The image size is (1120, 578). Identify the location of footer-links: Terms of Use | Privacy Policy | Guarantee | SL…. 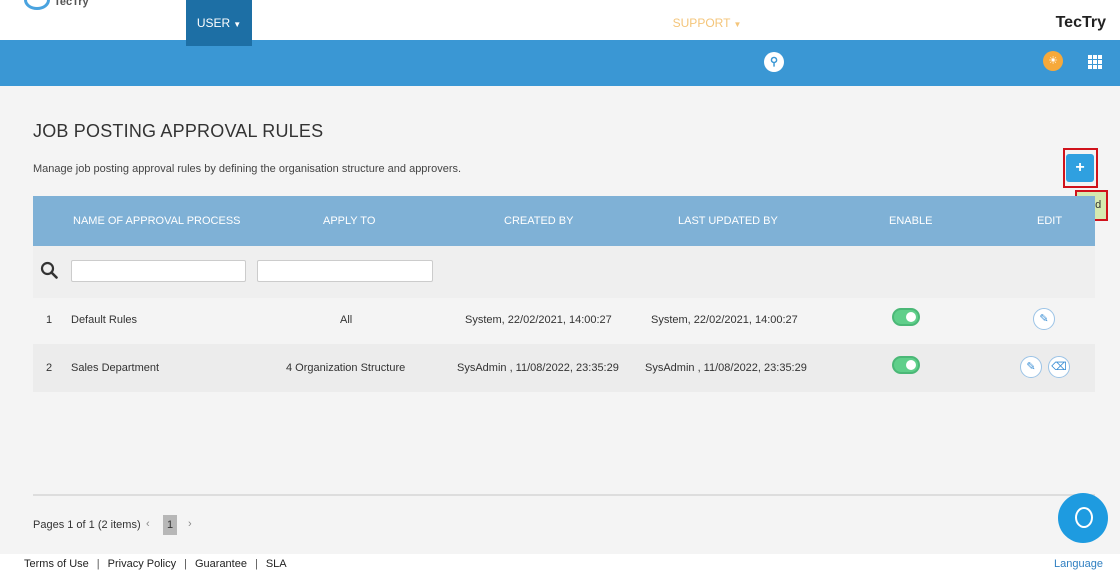
(155, 564).